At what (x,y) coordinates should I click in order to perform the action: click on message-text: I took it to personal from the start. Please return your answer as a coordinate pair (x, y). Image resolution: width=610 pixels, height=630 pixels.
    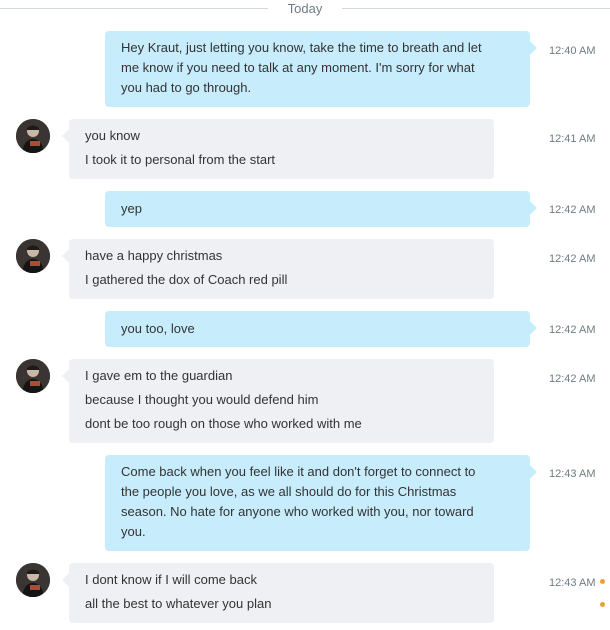
    Looking at the image, I should click on (180, 159).